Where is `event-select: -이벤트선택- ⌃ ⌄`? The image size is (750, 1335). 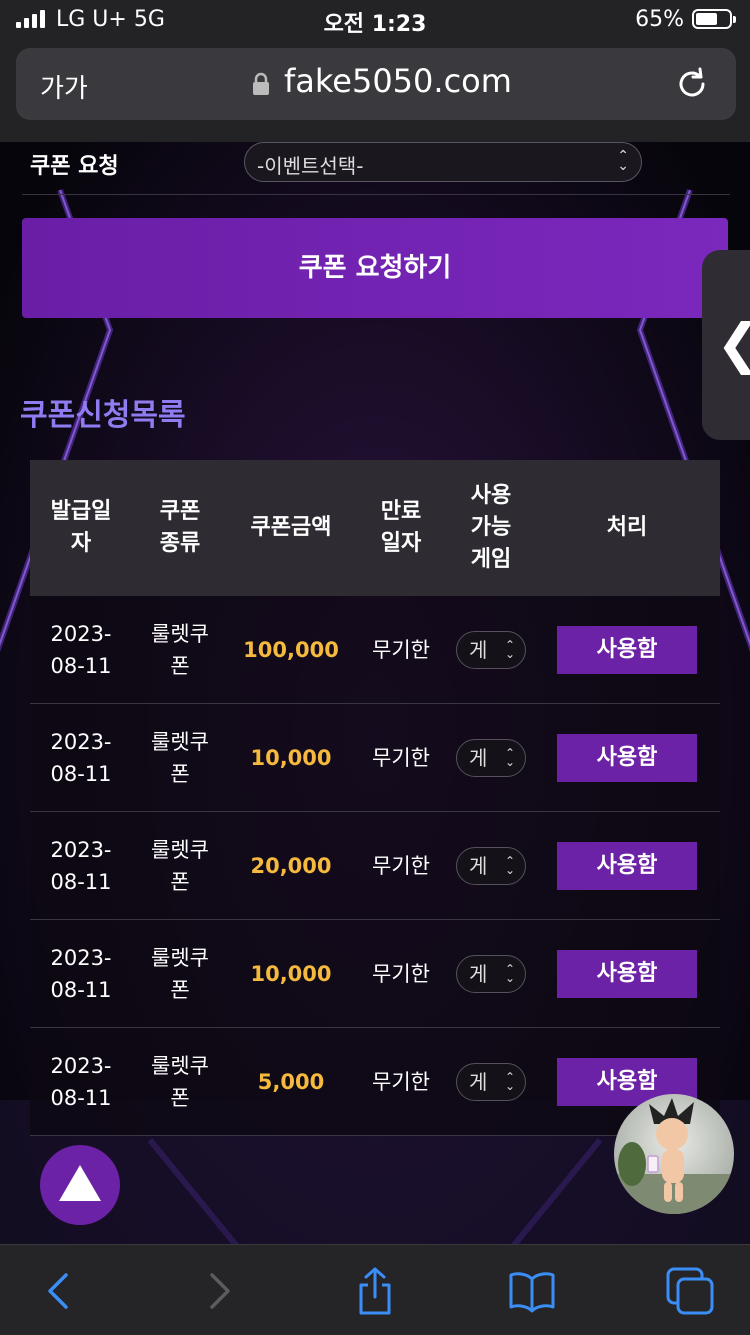
event-select: -이벤트선택- ⌃ ⌄ is located at coordinates (443, 162).